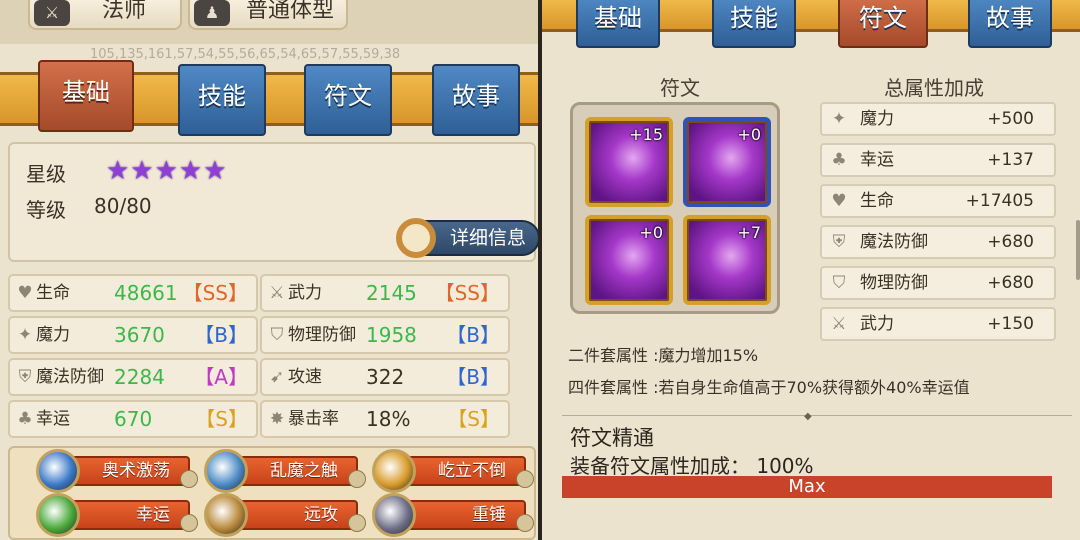  Describe the element at coordinates (727, 162) in the screenshot. I see `rune-slot-2: +0` at that location.